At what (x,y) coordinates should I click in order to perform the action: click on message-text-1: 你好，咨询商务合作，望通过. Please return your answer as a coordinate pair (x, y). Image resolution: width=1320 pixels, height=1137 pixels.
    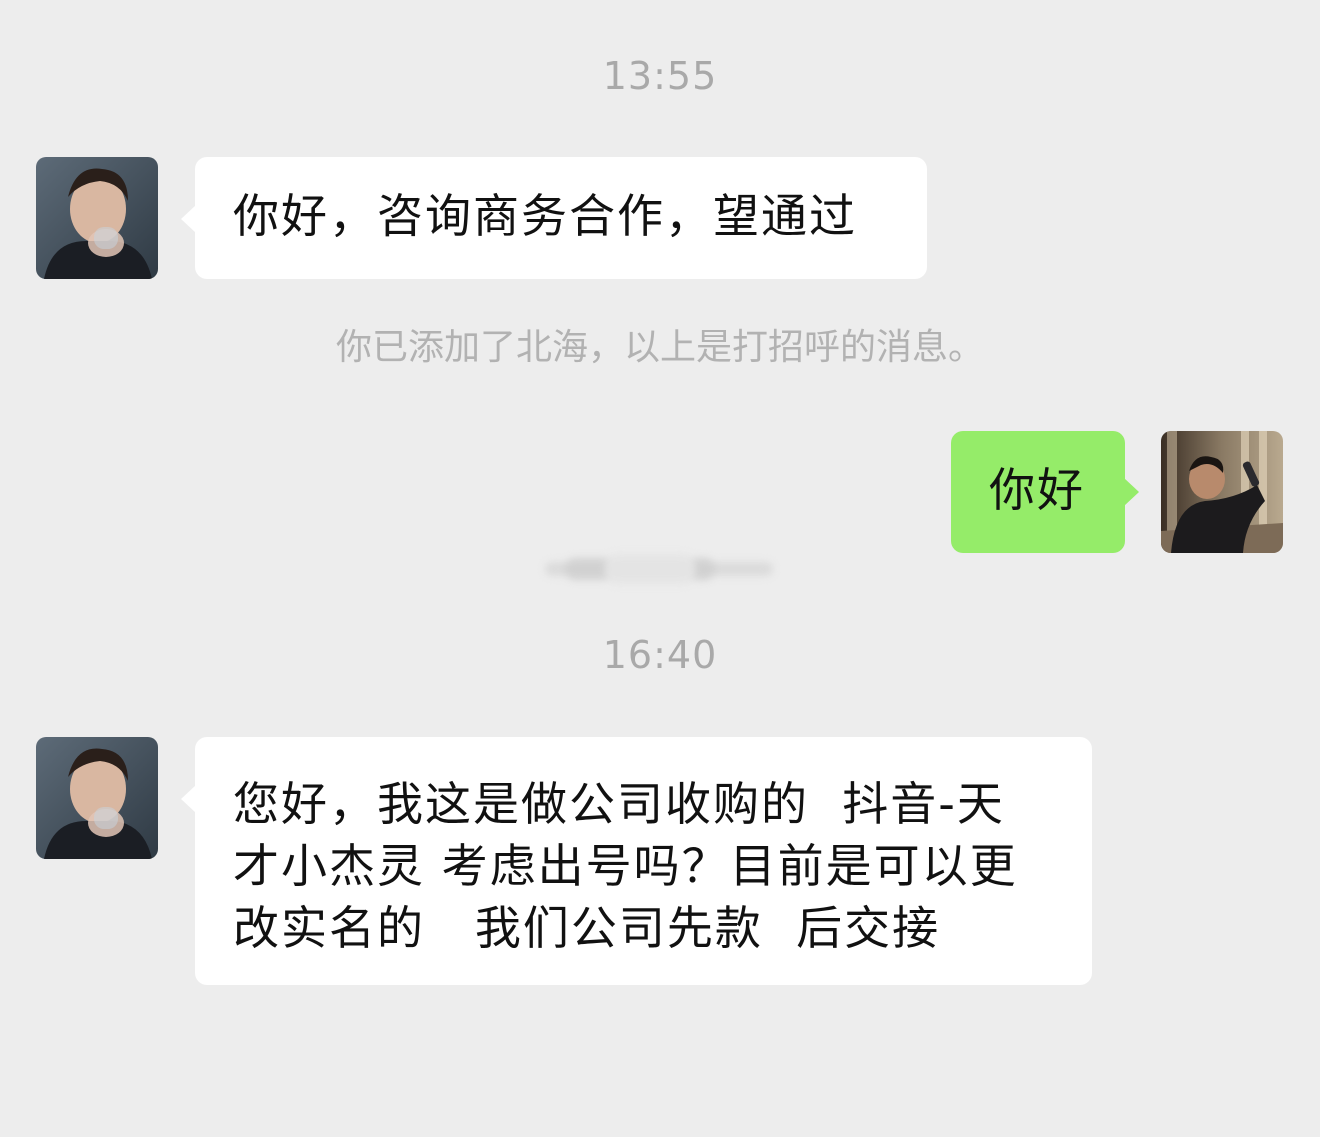
    Looking at the image, I should click on (545, 216).